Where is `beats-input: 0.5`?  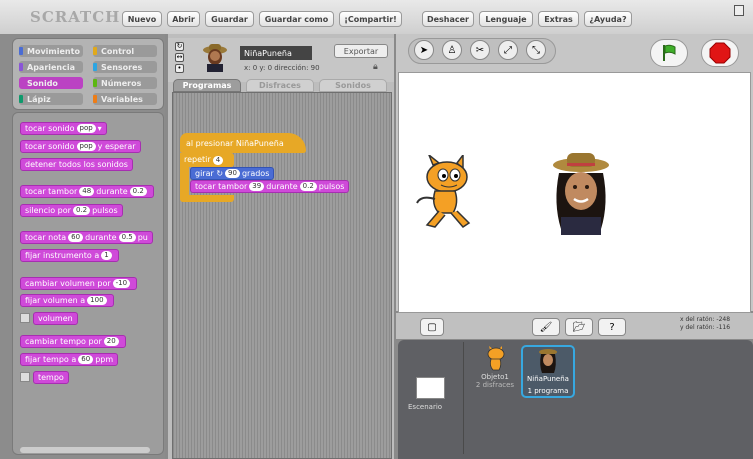 beats-input: 0.5 is located at coordinates (127, 237).